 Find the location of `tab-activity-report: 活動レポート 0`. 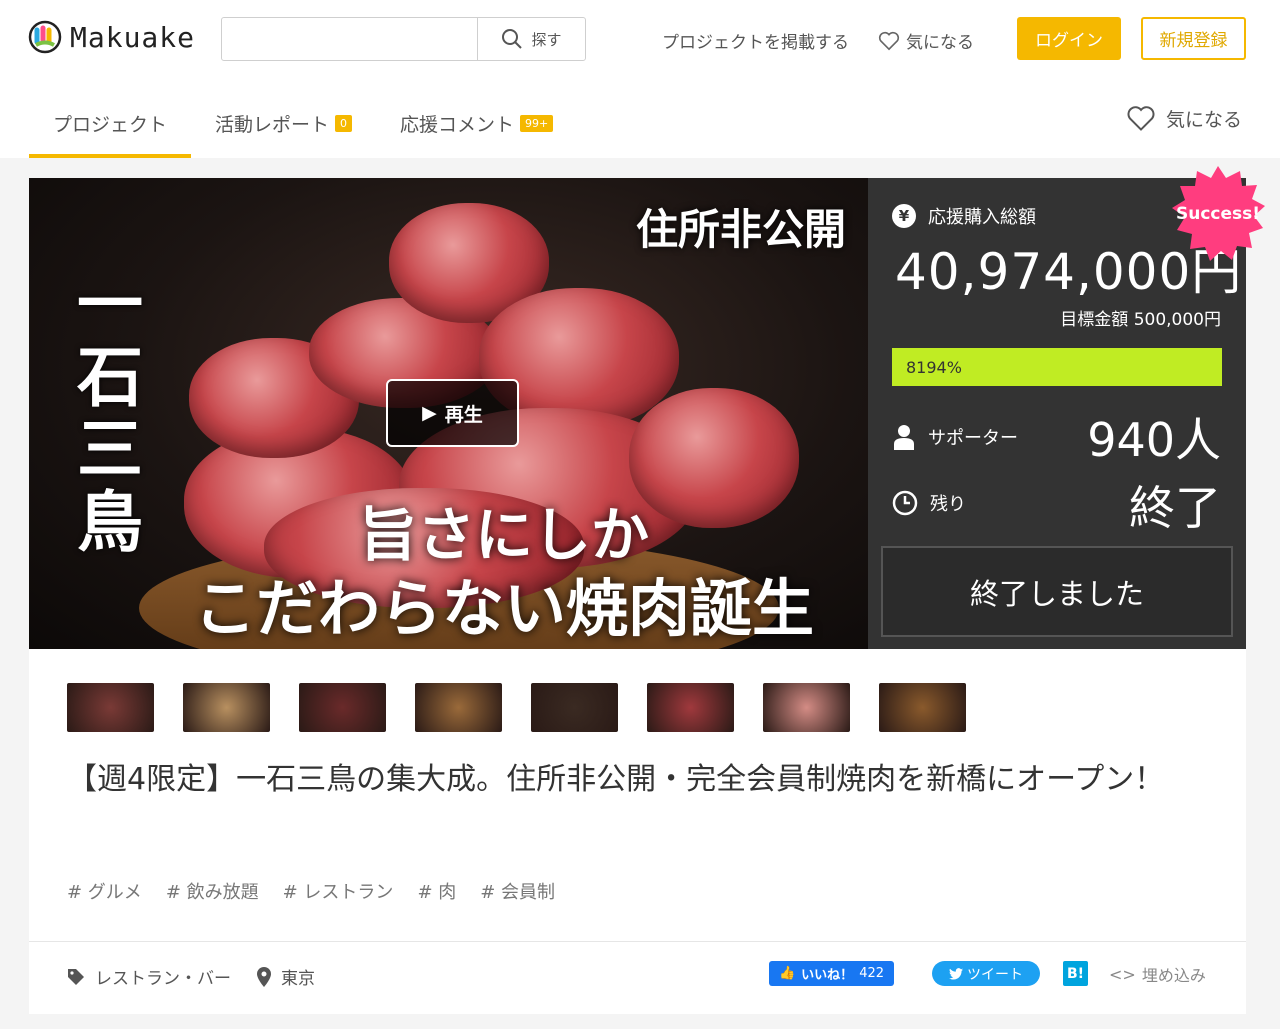

tab-activity-report: 活動レポート 0 is located at coordinates (283, 123).